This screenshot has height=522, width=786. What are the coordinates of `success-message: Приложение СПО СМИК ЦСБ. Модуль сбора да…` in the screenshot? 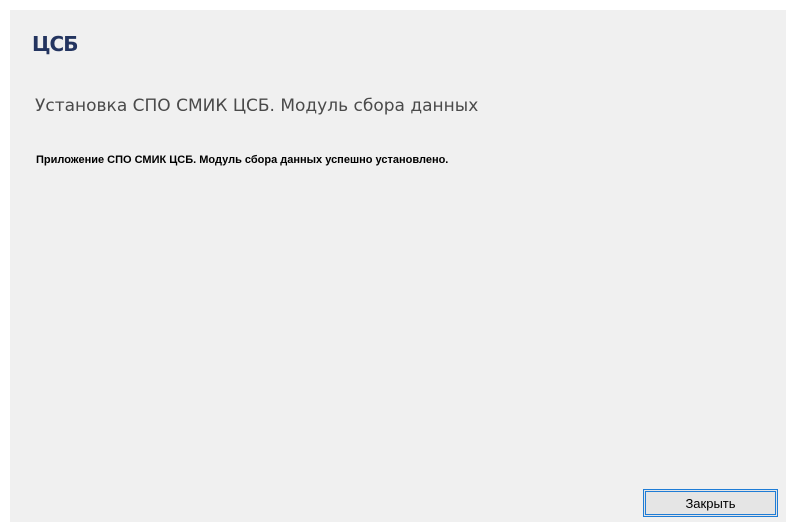 It's located at (242, 160).